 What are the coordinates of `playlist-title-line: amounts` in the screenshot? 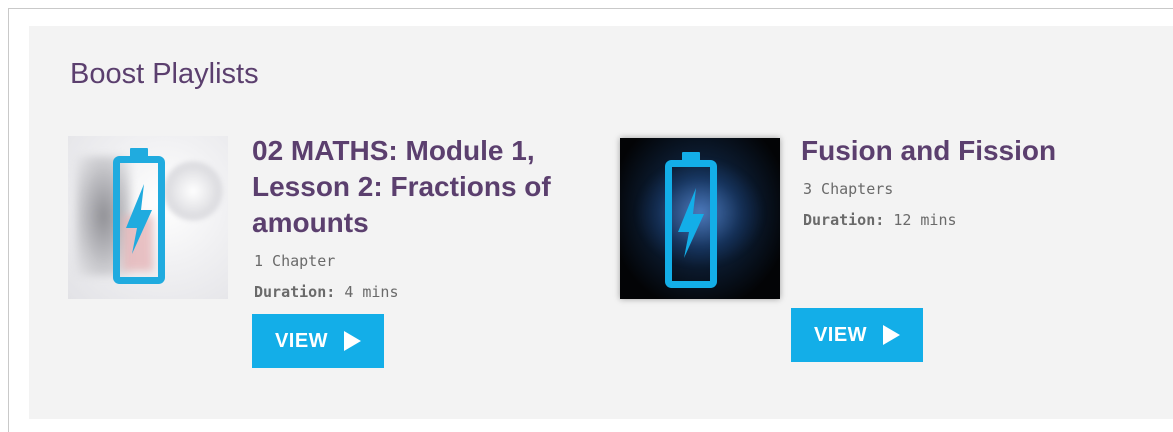 It's located at (401, 223).